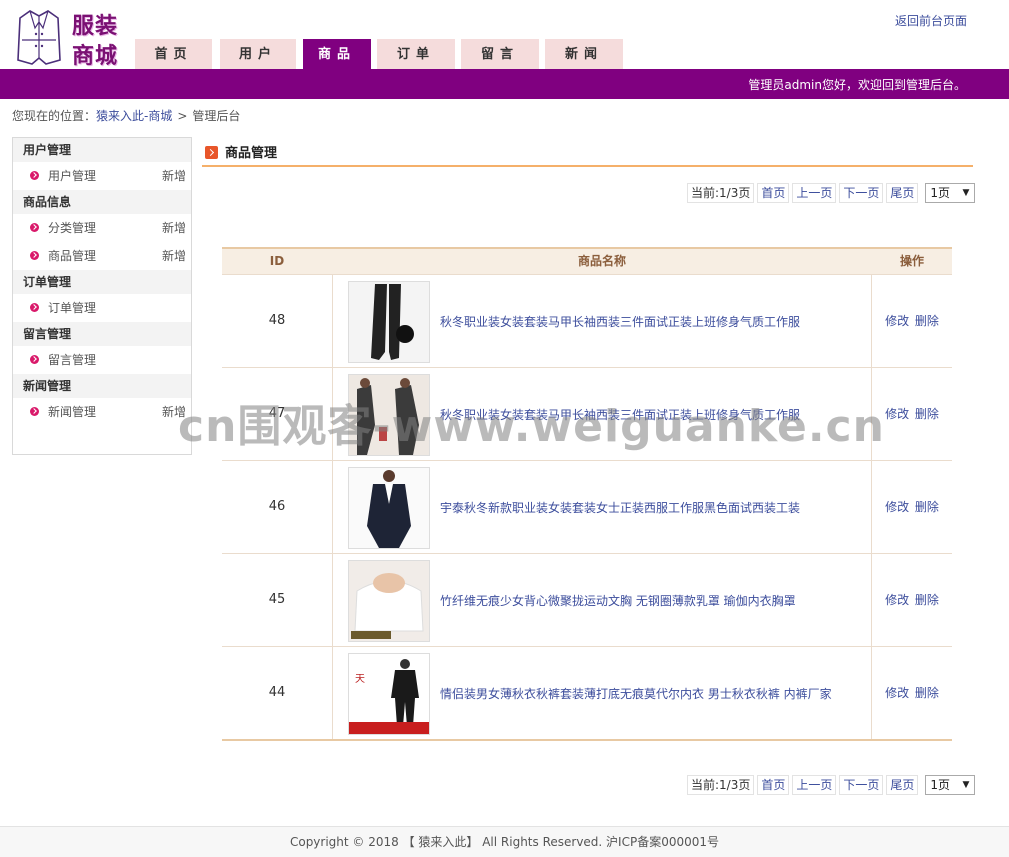 This screenshot has height=857, width=1009. I want to click on product-name-link: 宇泰秋冬新款职业装女装套装女士正装西服工作服黑色面试西装工装, so click(620, 507).